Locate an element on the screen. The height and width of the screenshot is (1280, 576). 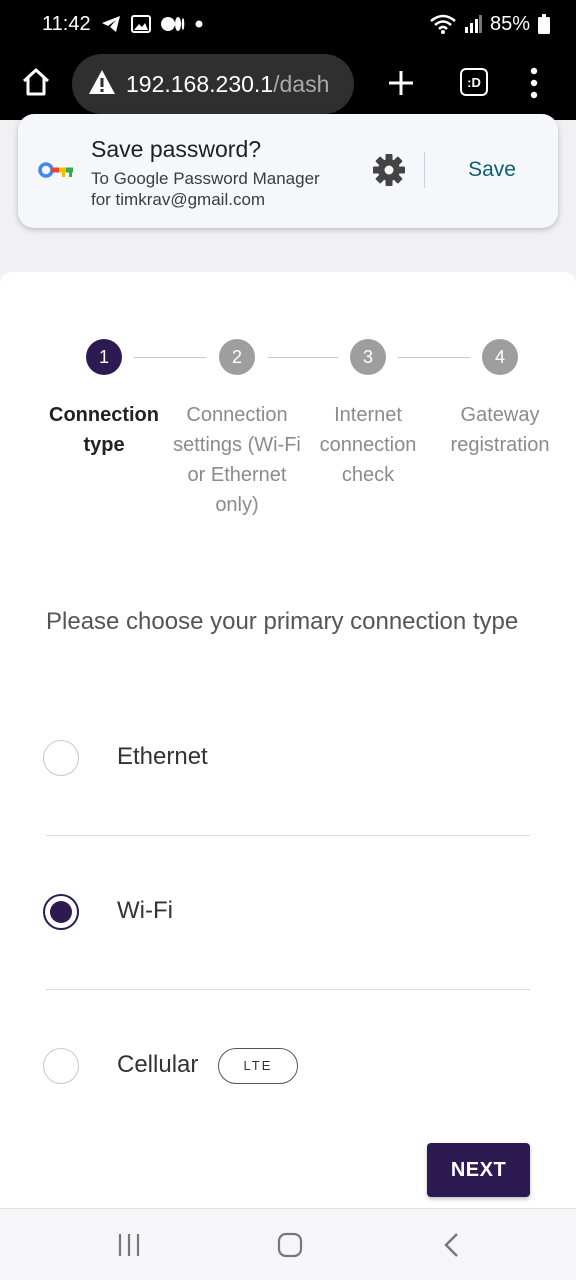
wifi-radio is located at coordinates (61, 912).